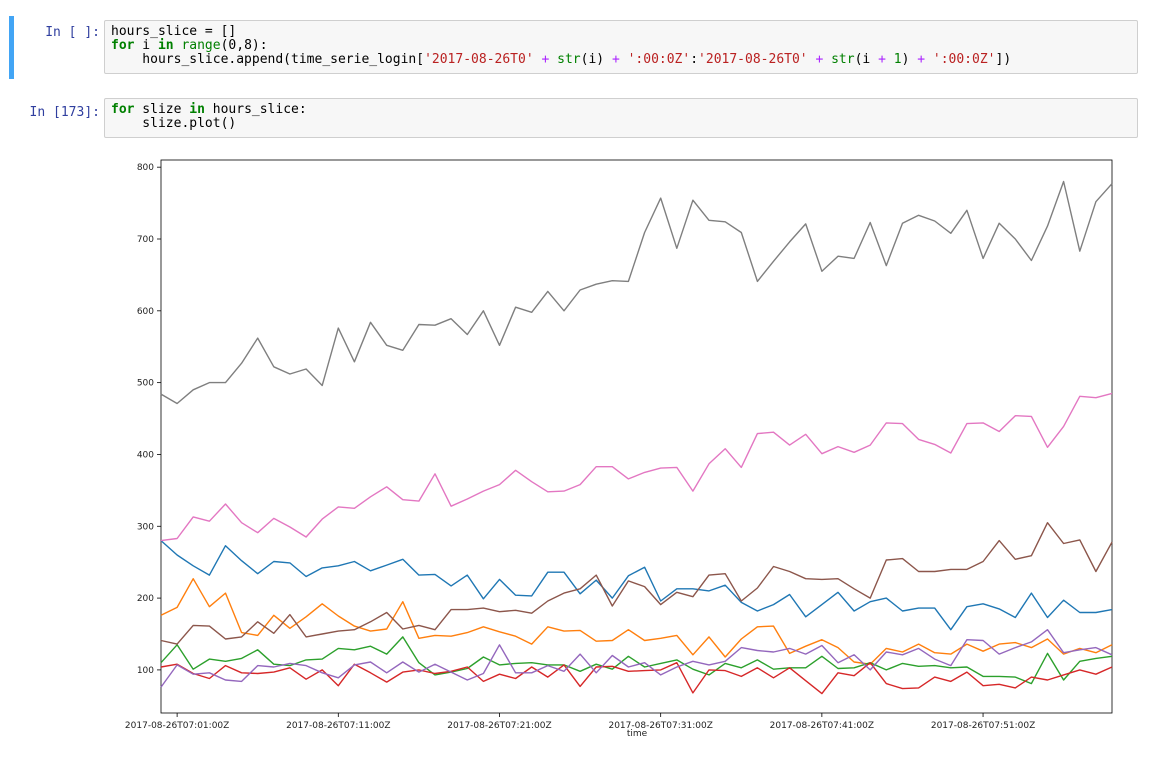  I want to click on y-tick-label: 600, so click(145, 312).